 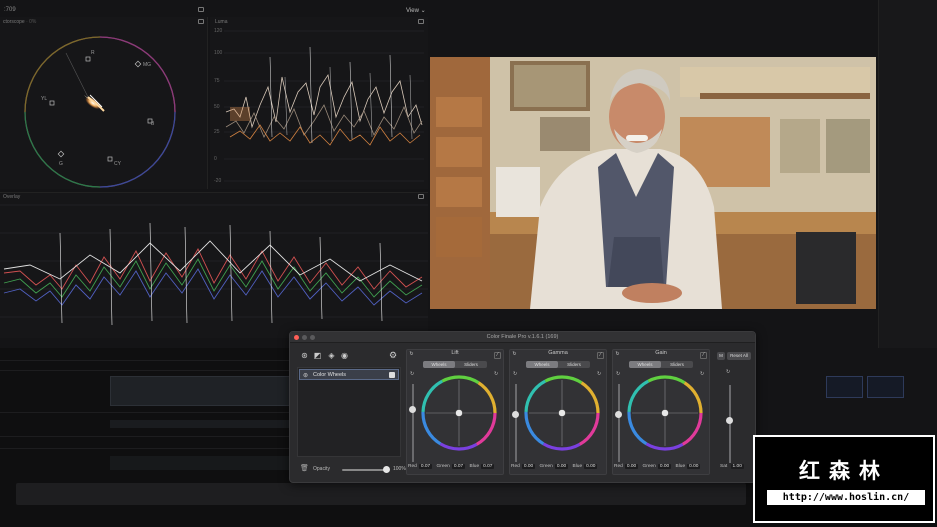 I want to click on sat-reset-icon: ↻, so click(x=728, y=372).